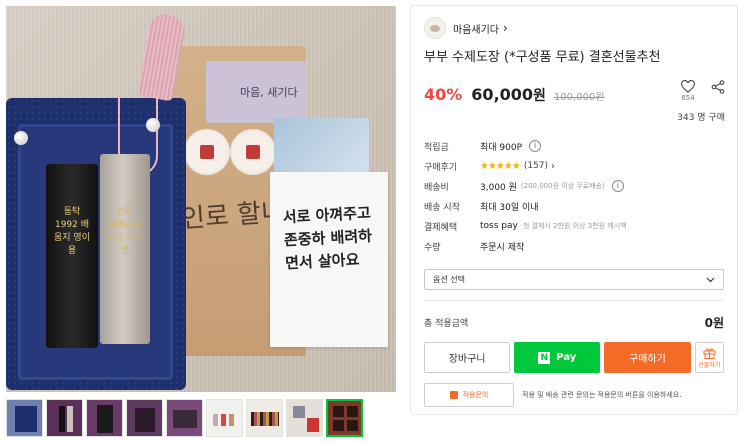  I want to click on shipping-row: 배송비 3,000 원 (200,000원 이상 무료배송) i, so click(574, 186).